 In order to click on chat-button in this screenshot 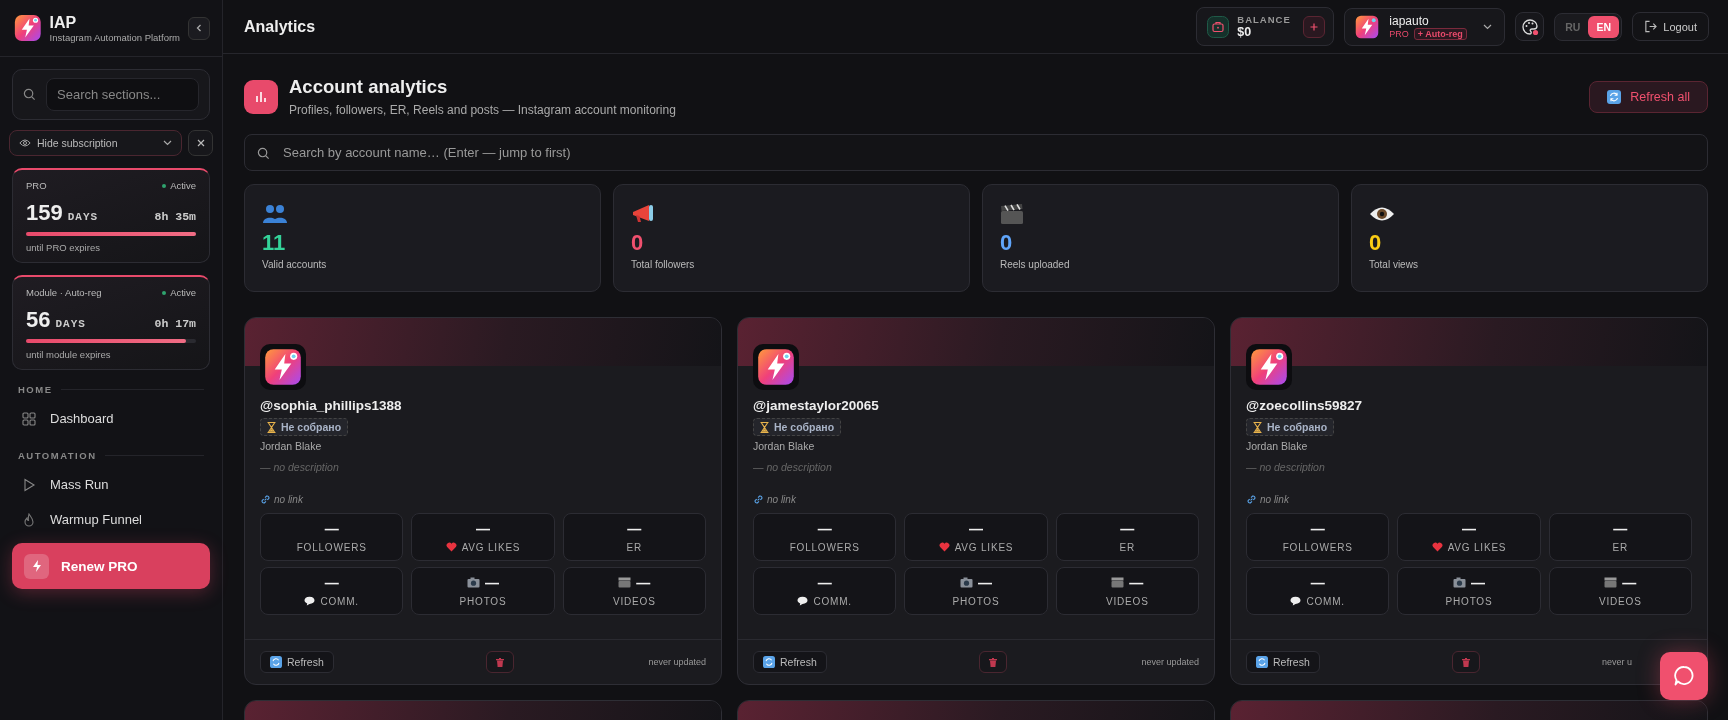, I will do `click(1684, 676)`.